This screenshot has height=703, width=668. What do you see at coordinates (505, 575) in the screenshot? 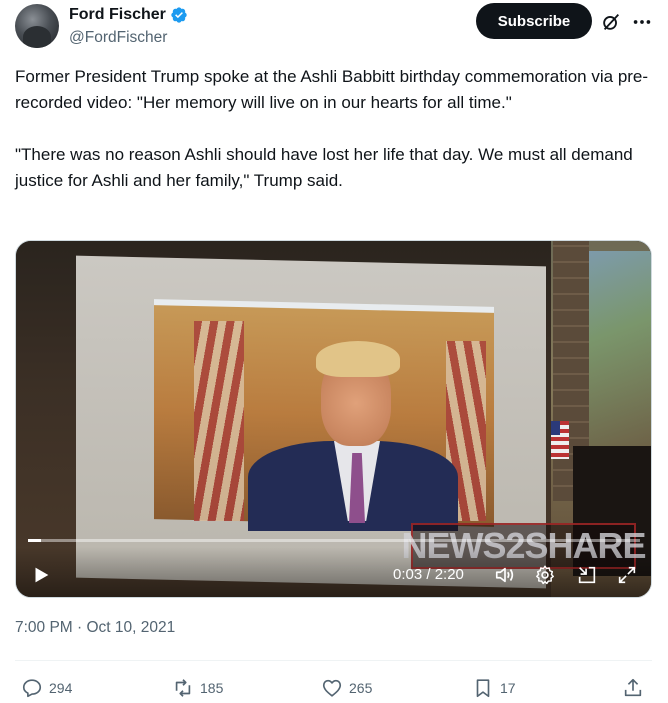
I see `volume-muted-icon` at bounding box center [505, 575].